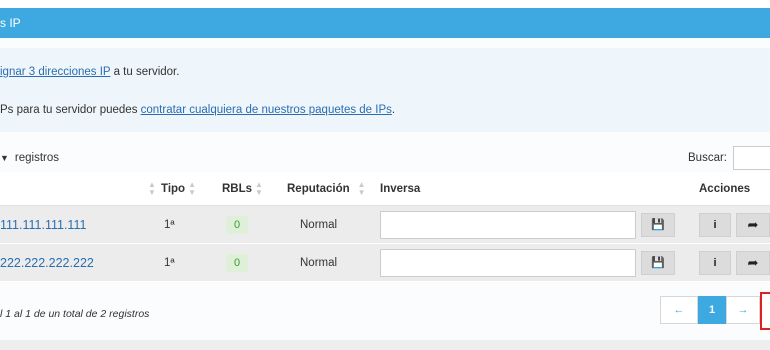  What do you see at coordinates (70, 110) in the screenshot?
I see `info-line-contract-text: Ps para tu servidor puedes` at bounding box center [70, 110].